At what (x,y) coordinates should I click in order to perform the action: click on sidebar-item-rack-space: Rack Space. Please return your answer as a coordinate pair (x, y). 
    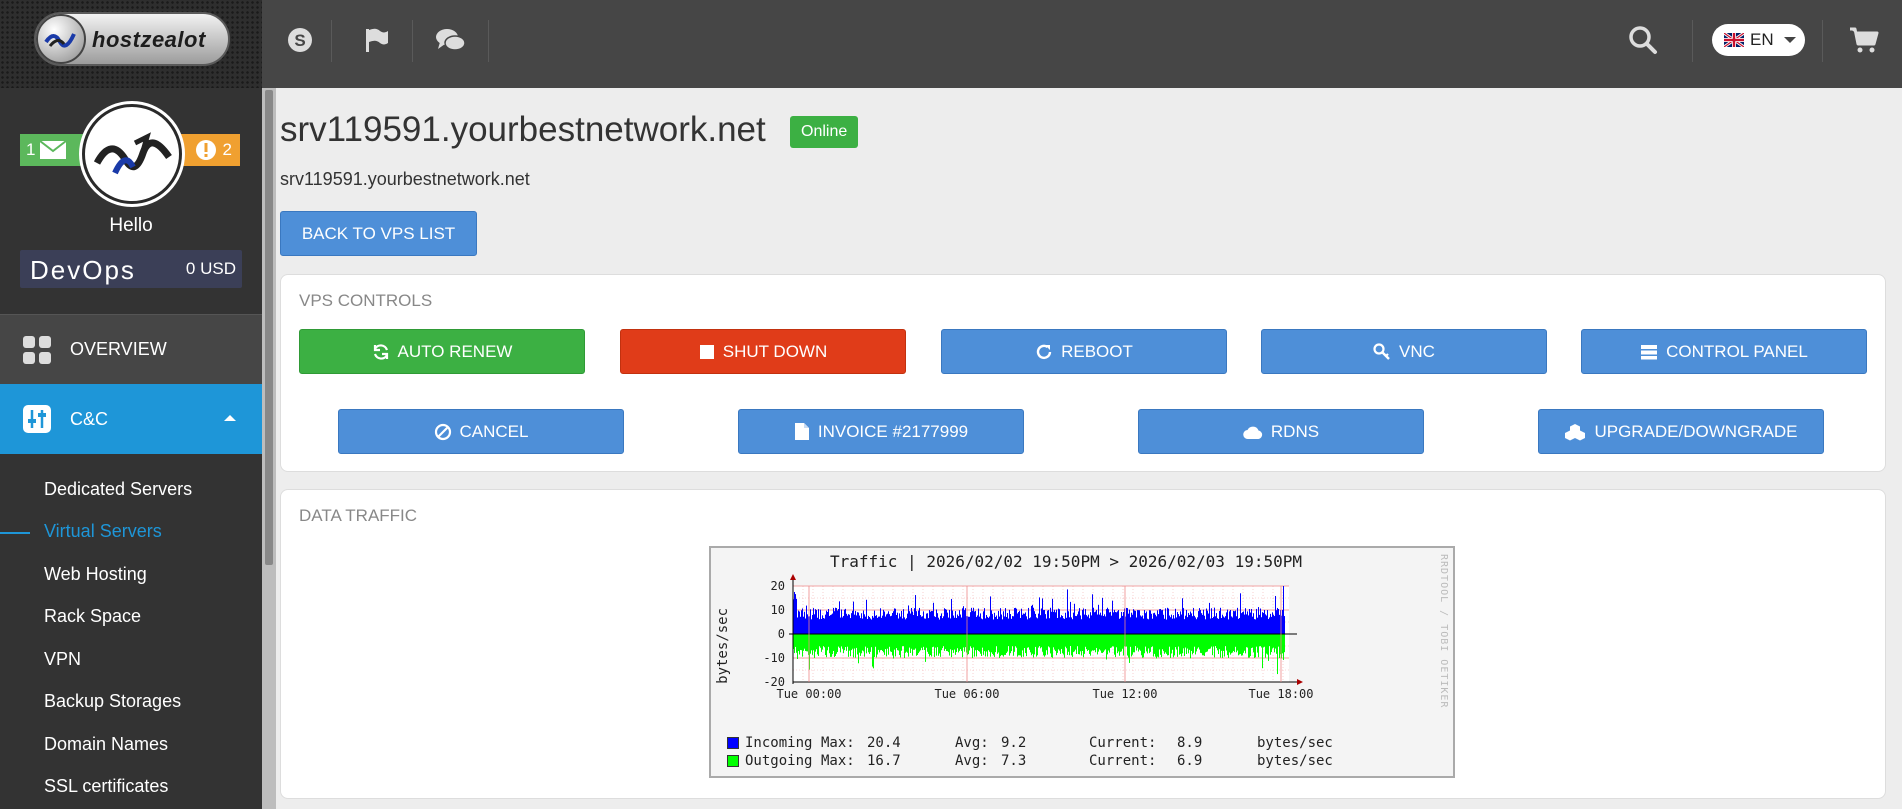
    Looking at the image, I should click on (131, 617).